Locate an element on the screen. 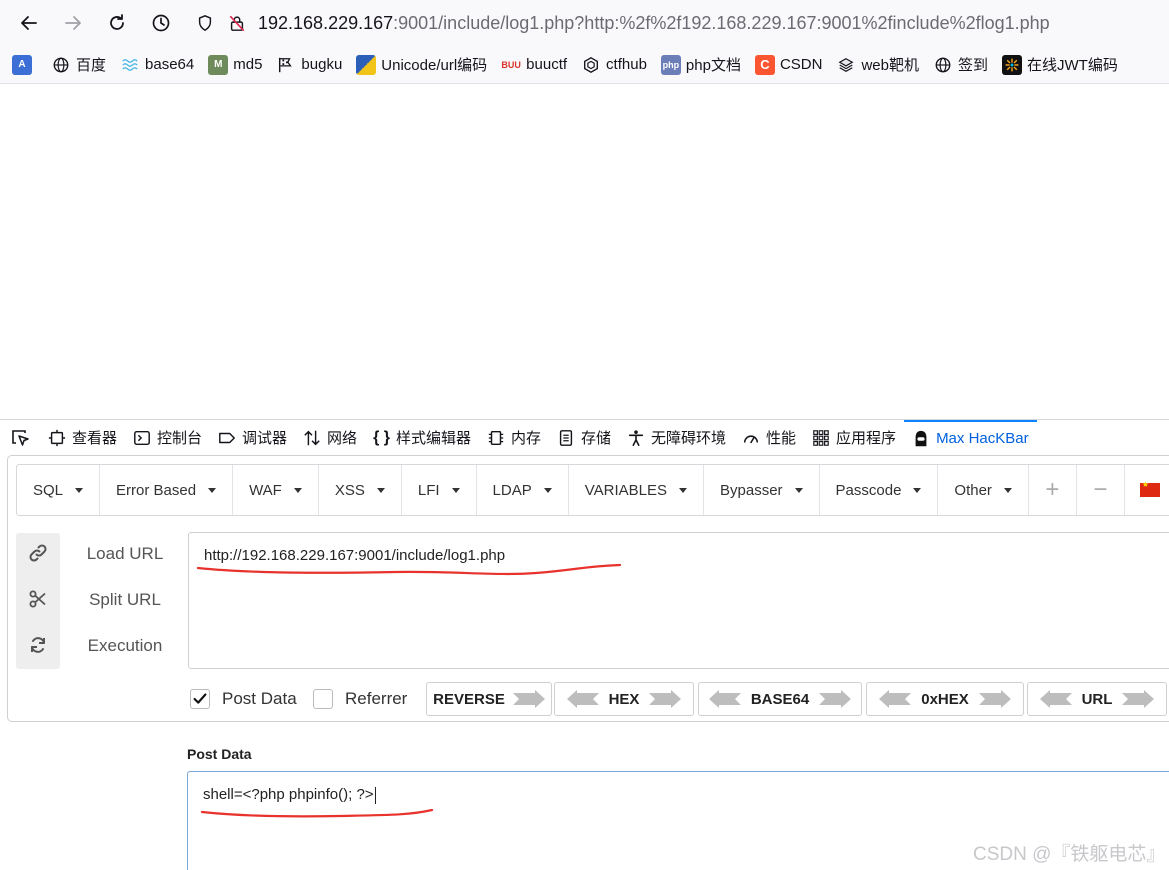 The height and width of the screenshot is (870, 1169). console-icon is located at coordinates (142, 437).